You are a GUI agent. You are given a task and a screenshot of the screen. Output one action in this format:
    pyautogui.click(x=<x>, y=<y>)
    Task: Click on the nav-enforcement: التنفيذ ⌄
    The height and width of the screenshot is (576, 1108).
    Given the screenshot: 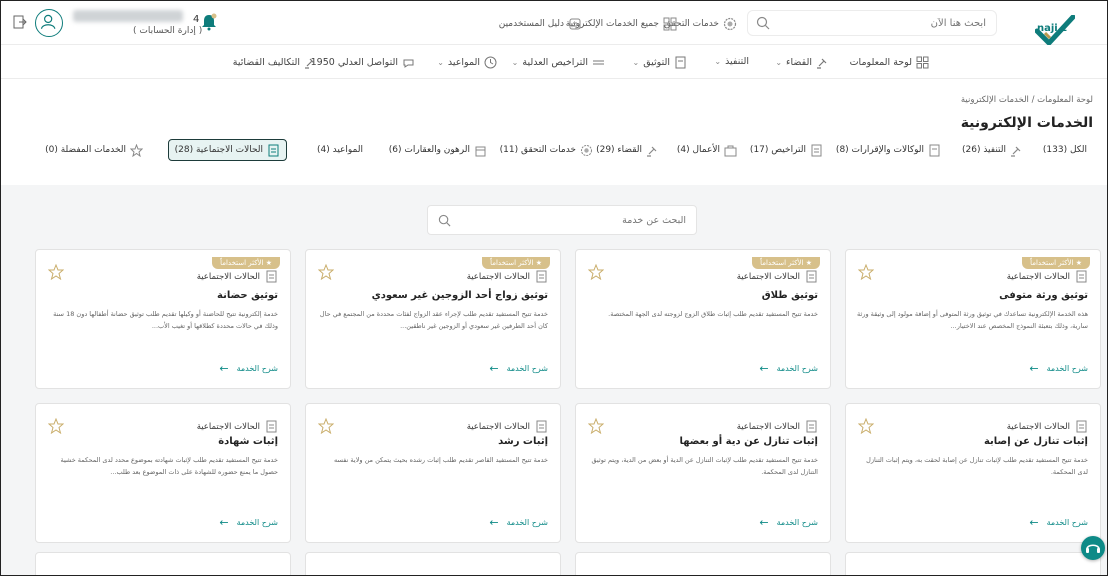 What is the action you would take?
    pyautogui.click(x=731, y=61)
    